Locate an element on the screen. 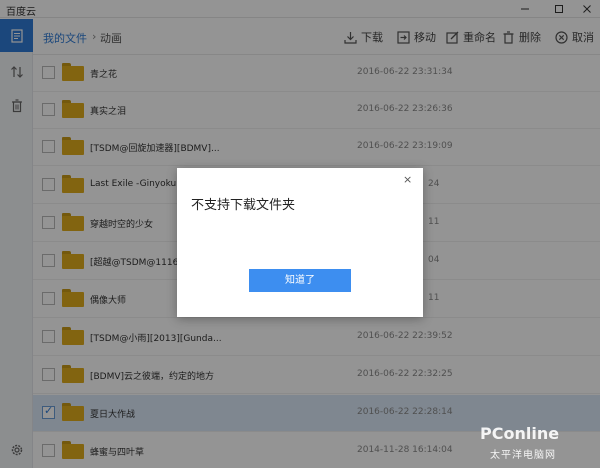 The height and width of the screenshot is (468, 600). dialog-close-button: × is located at coordinates (407, 179).